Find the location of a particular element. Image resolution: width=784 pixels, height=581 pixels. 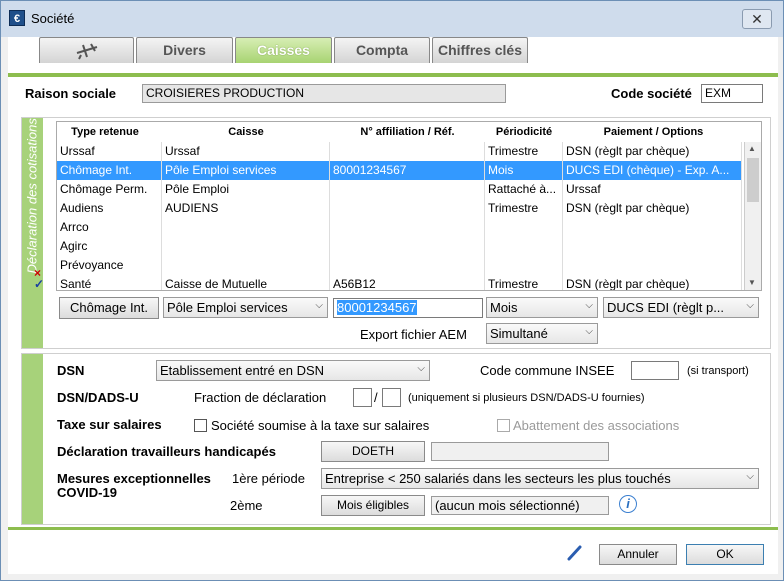

window-title: Société is located at coordinates (53, 18).